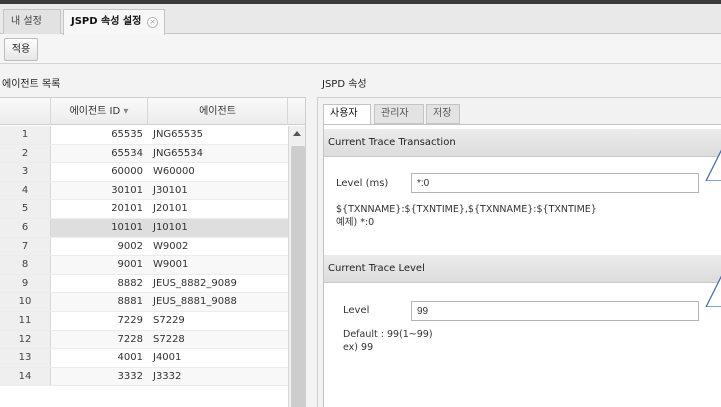 This screenshot has width=721, height=407. I want to click on agent-id-cell: 65534, so click(127, 153).